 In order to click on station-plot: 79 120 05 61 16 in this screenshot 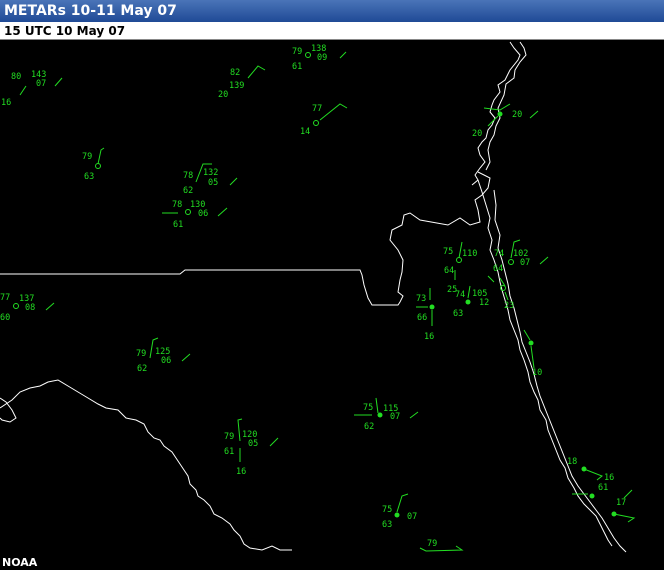, I will do `click(251, 447)`.